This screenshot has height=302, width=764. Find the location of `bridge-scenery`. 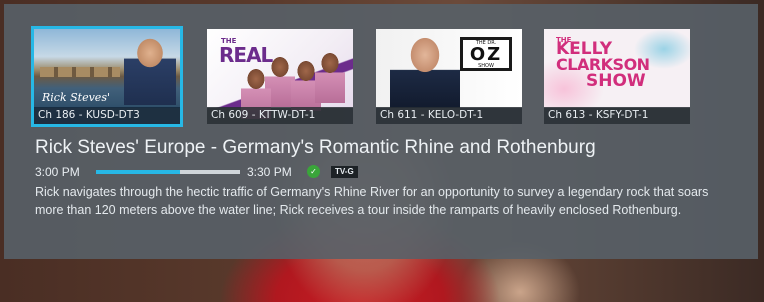

bridge-scenery is located at coordinates (80, 72).